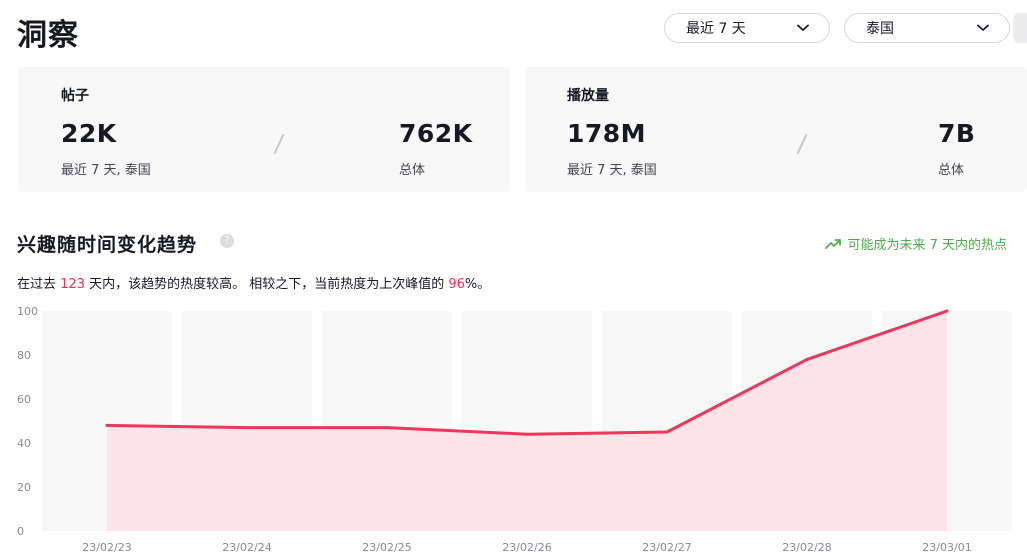 The image size is (1027, 560). I want to click on posts-recent-value: 22K, so click(89, 133).